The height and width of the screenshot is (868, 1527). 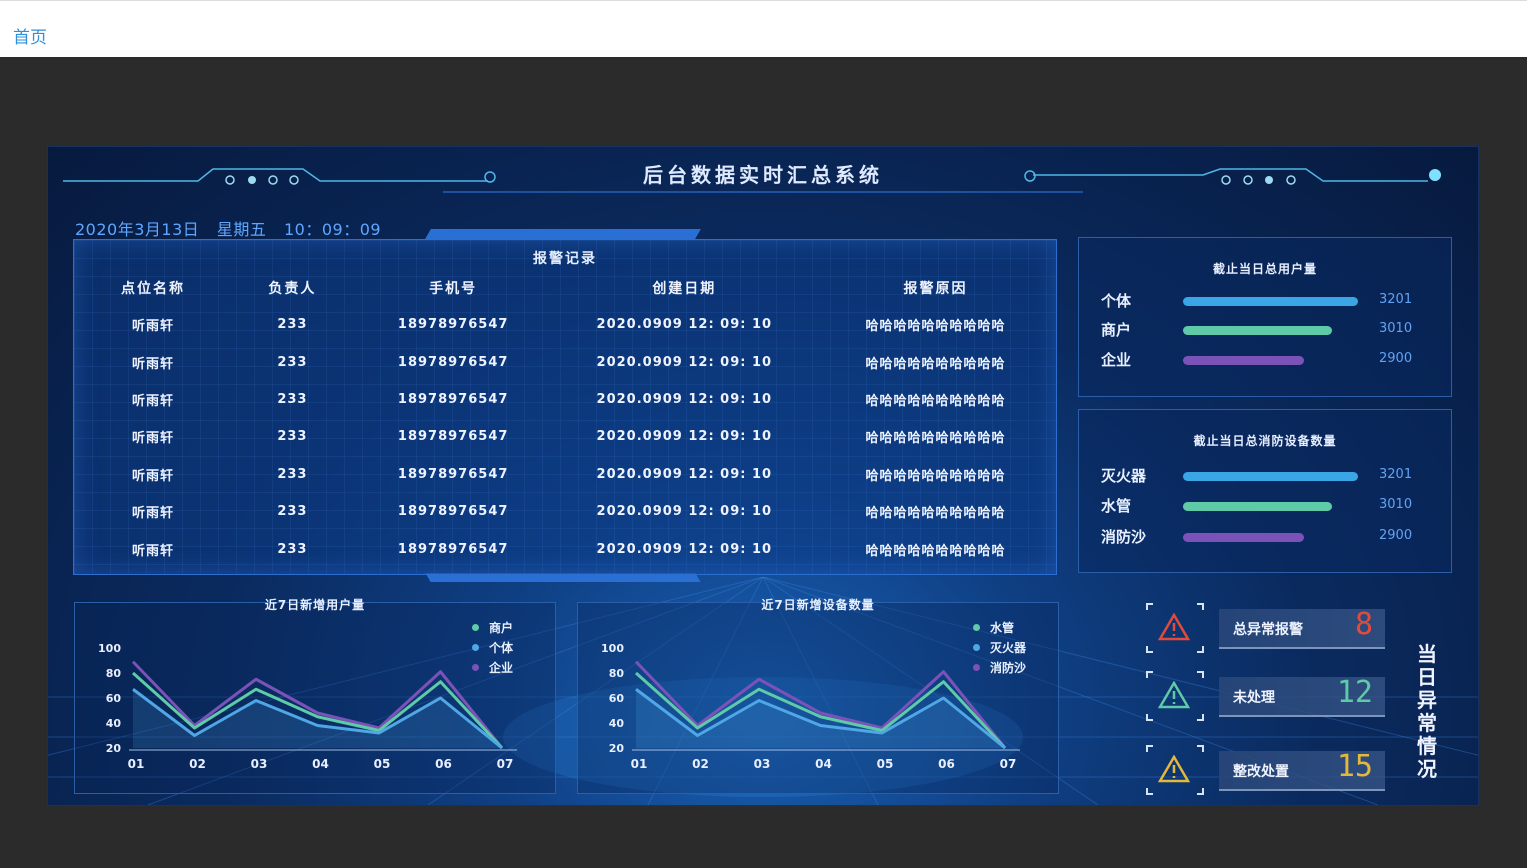 I want to click on y-tick-label: 80, so click(x=114, y=673).